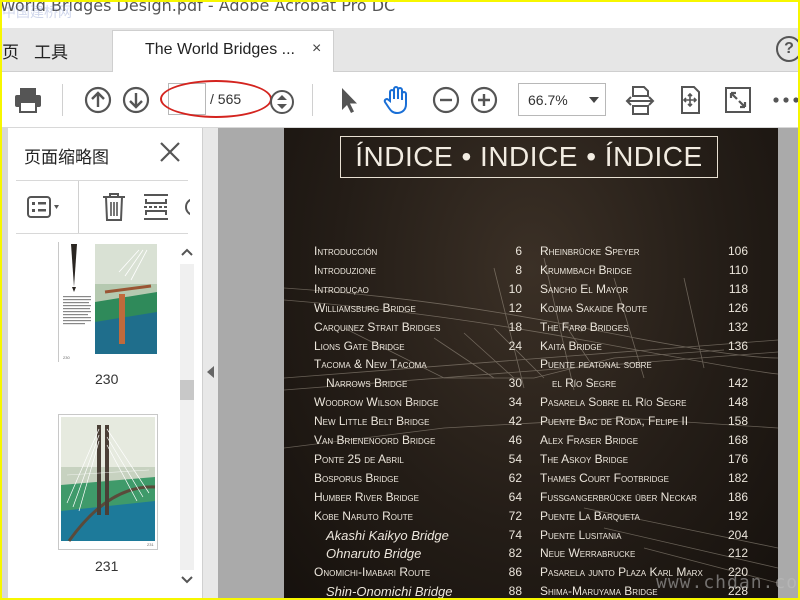 The width and height of the screenshot is (800, 600). I want to click on index-entry-page: 182, so click(737, 477).